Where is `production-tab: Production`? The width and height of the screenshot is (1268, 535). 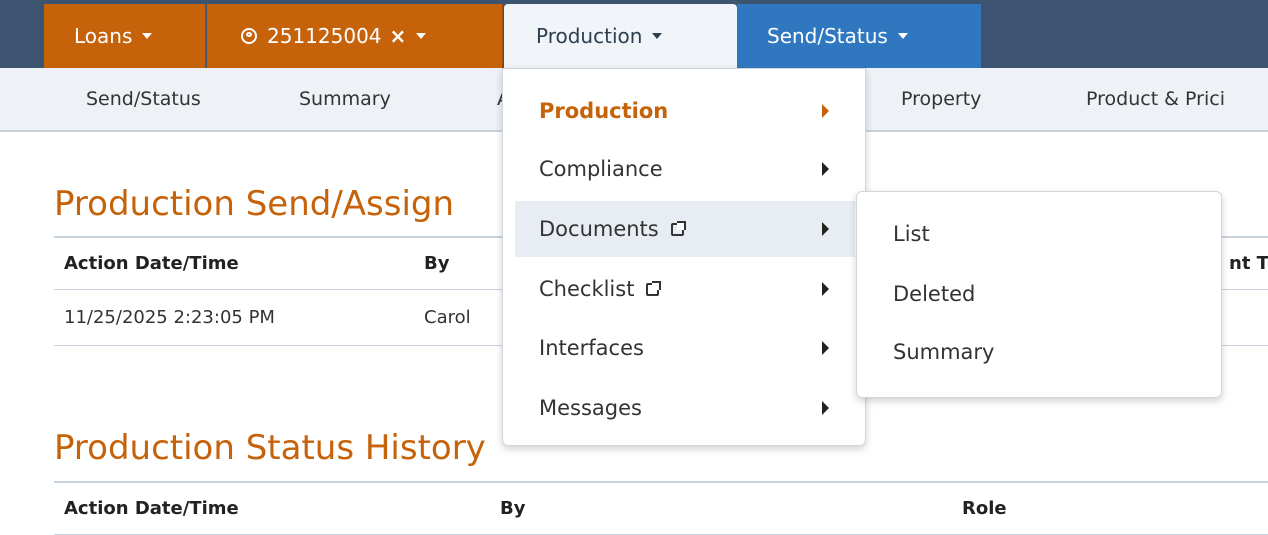 production-tab: Production is located at coordinates (620, 36).